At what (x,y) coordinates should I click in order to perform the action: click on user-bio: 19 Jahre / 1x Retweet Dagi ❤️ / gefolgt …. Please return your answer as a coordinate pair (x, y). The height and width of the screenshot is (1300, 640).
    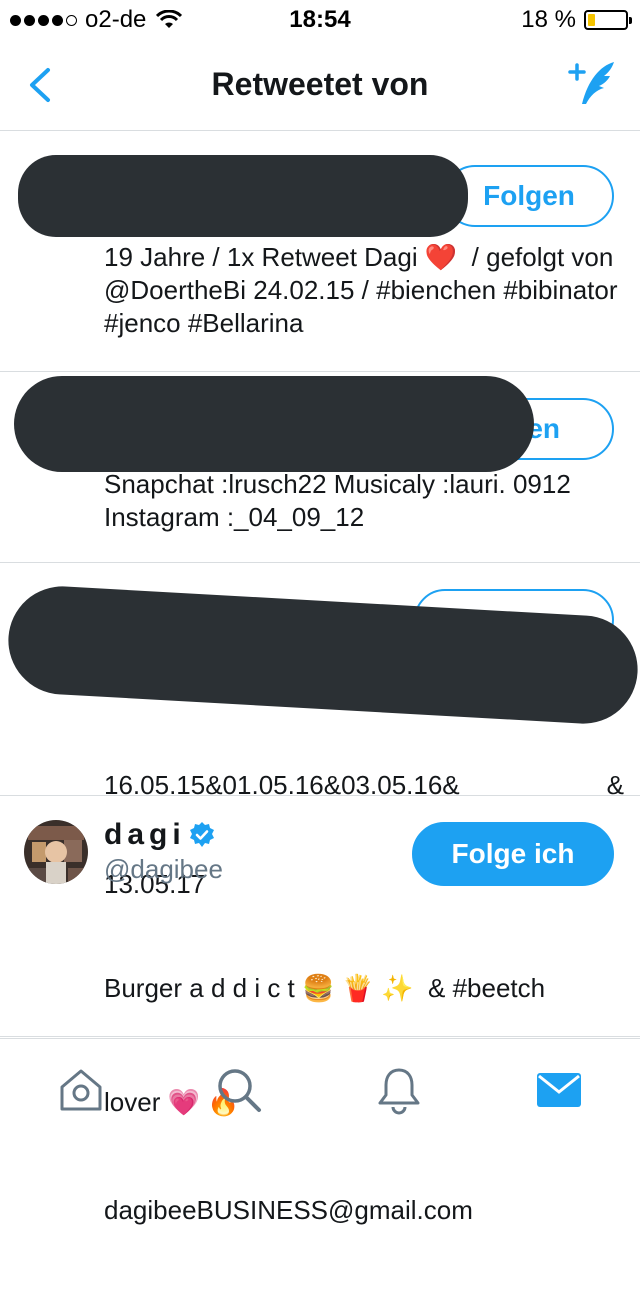
    Looking at the image, I should click on (364, 290).